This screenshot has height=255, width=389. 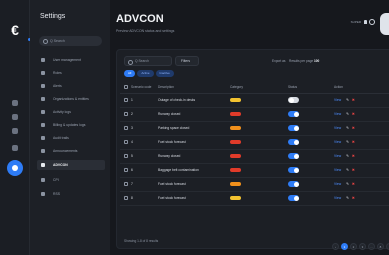 I want to click on header-description: Description, so click(x=194, y=87).